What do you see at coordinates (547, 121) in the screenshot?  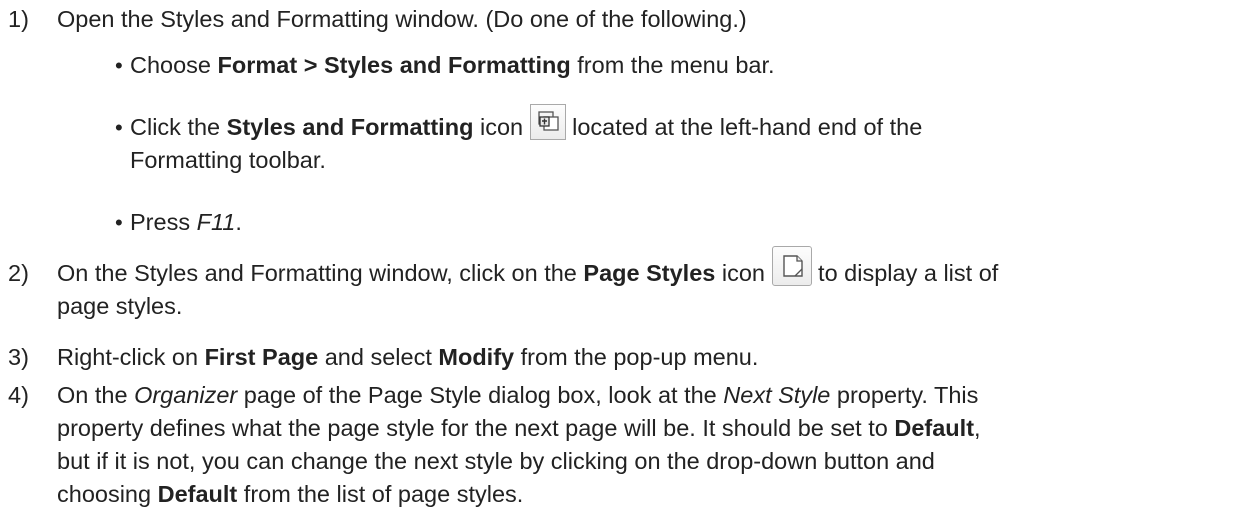 I see `styles-and-formatting-icon` at bounding box center [547, 121].